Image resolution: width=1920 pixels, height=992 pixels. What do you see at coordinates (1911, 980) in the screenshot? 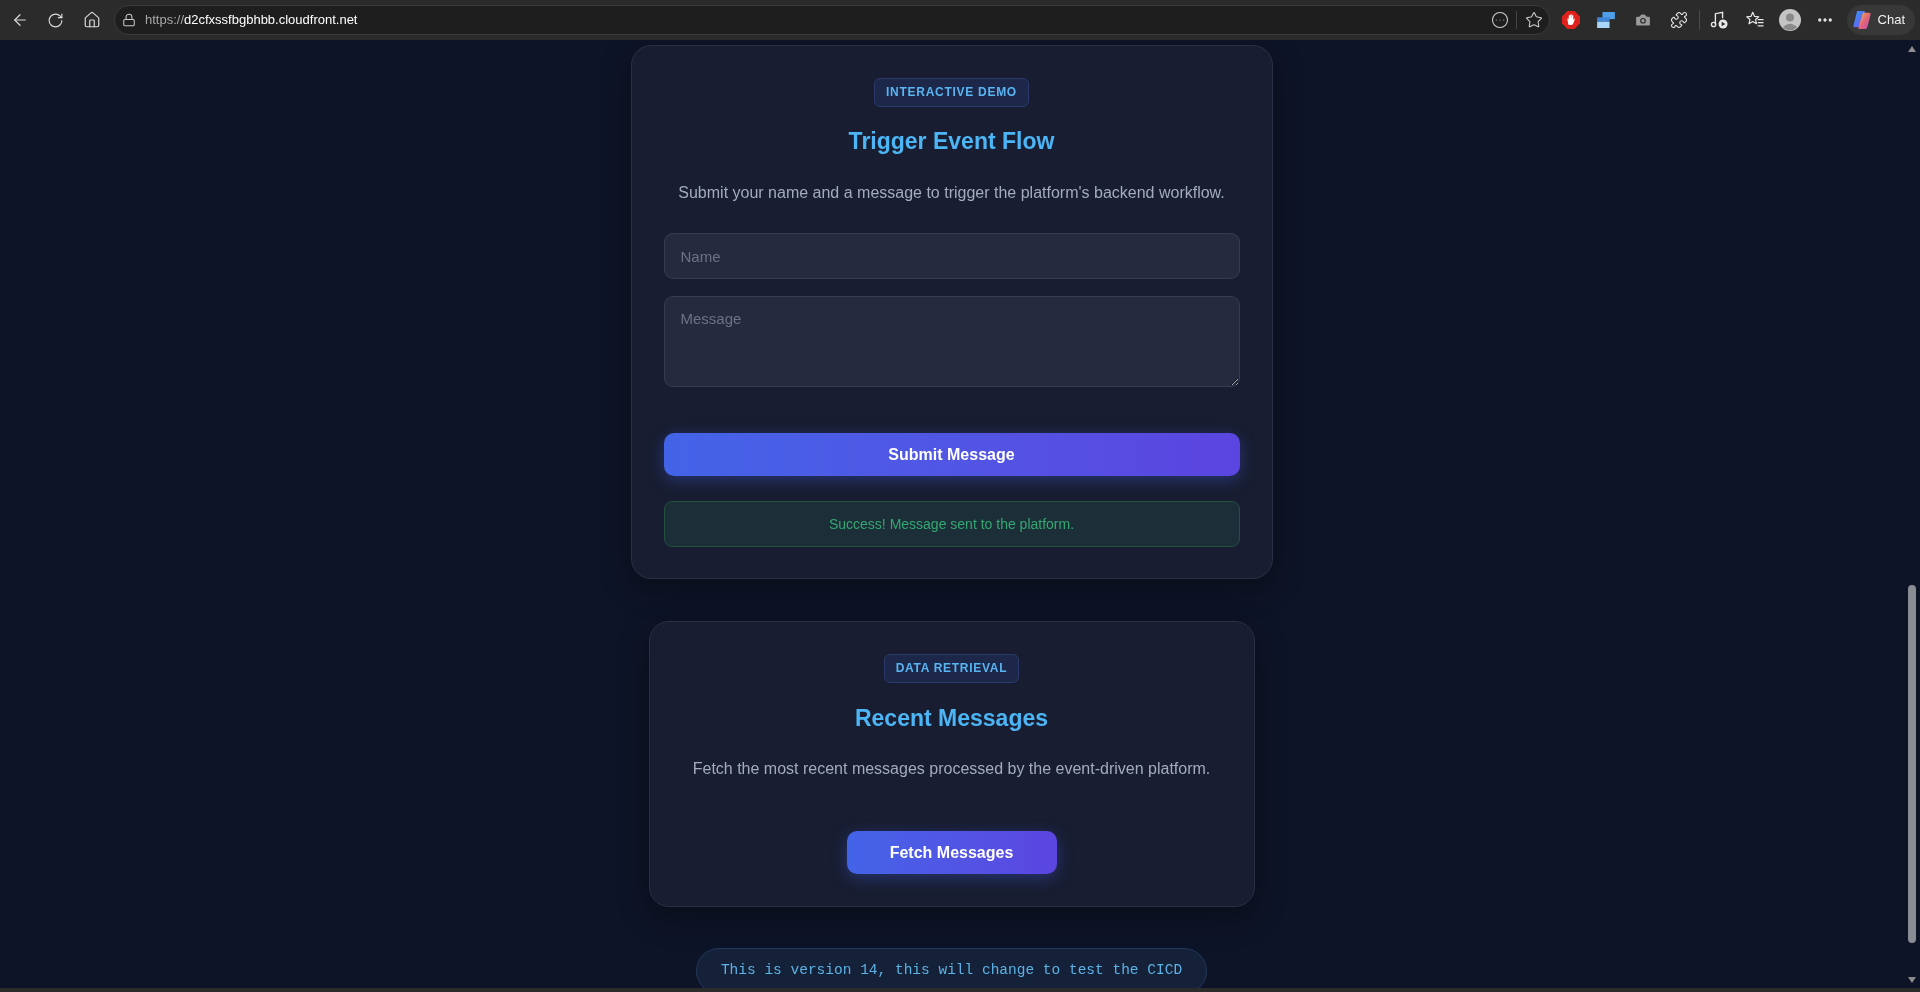
I see `scroll-down-icon` at bounding box center [1911, 980].